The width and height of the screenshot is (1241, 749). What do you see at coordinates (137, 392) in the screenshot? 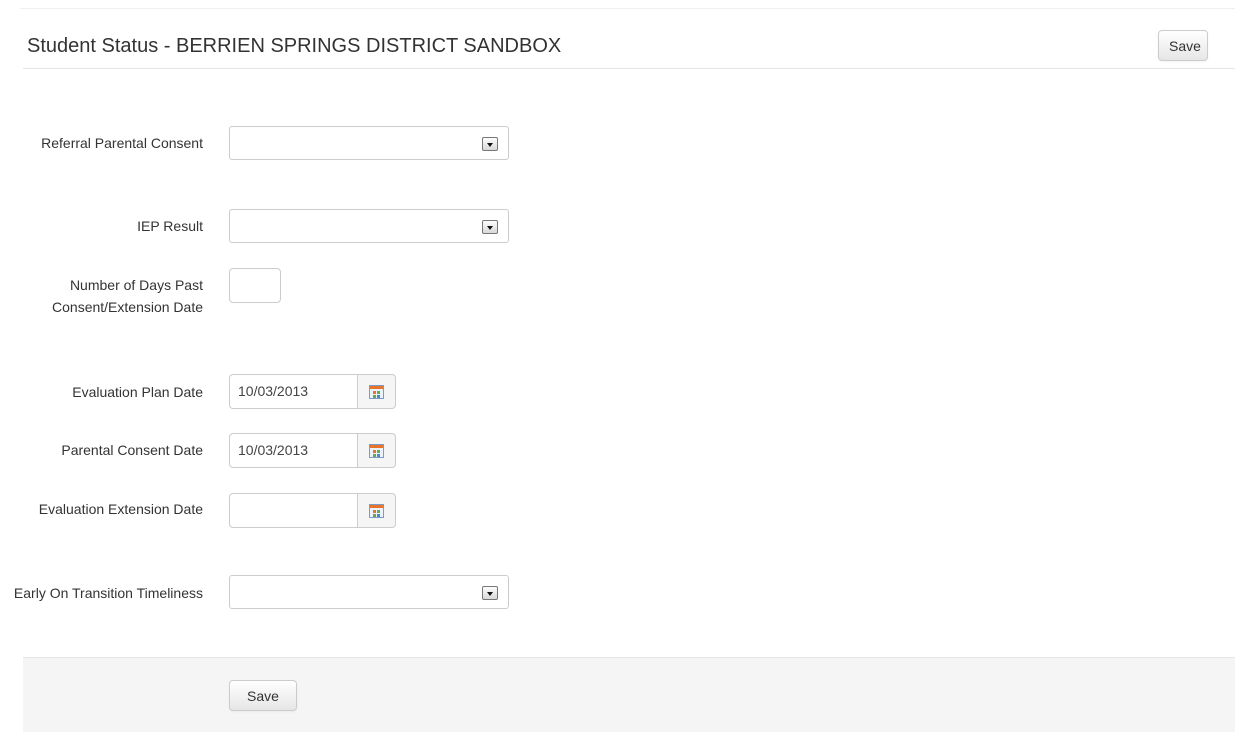
I see `evaluation-plan-date-label: Evaluation Plan Date` at bounding box center [137, 392].